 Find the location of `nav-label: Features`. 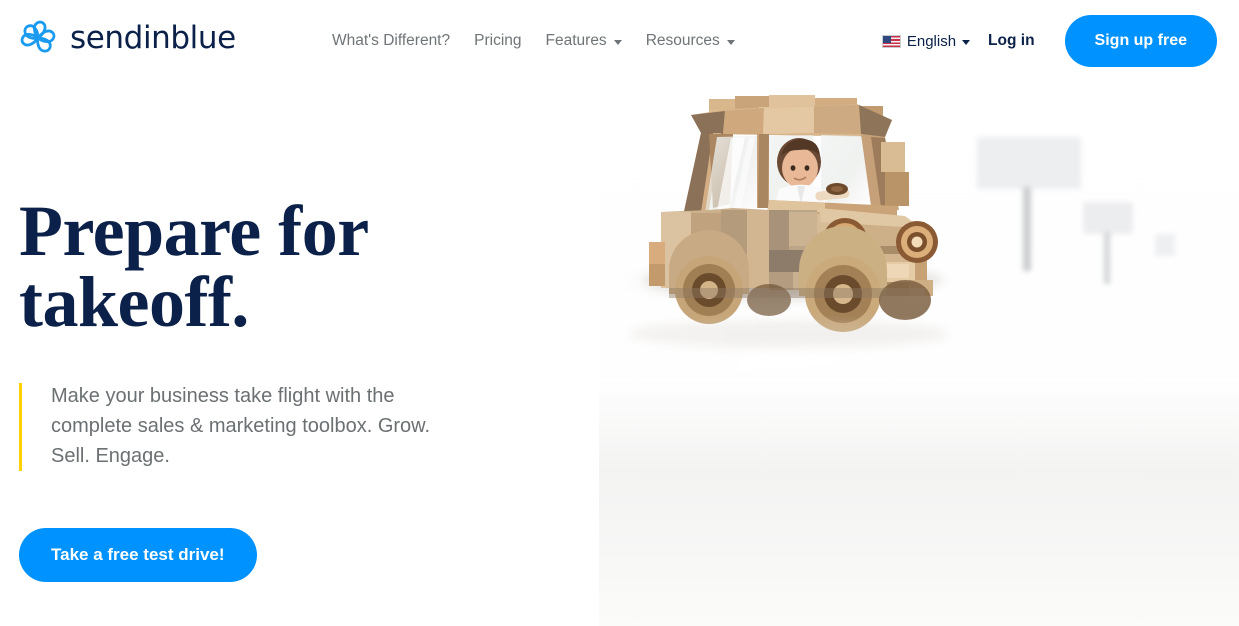

nav-label: Features is located at coordinates (576, 40).